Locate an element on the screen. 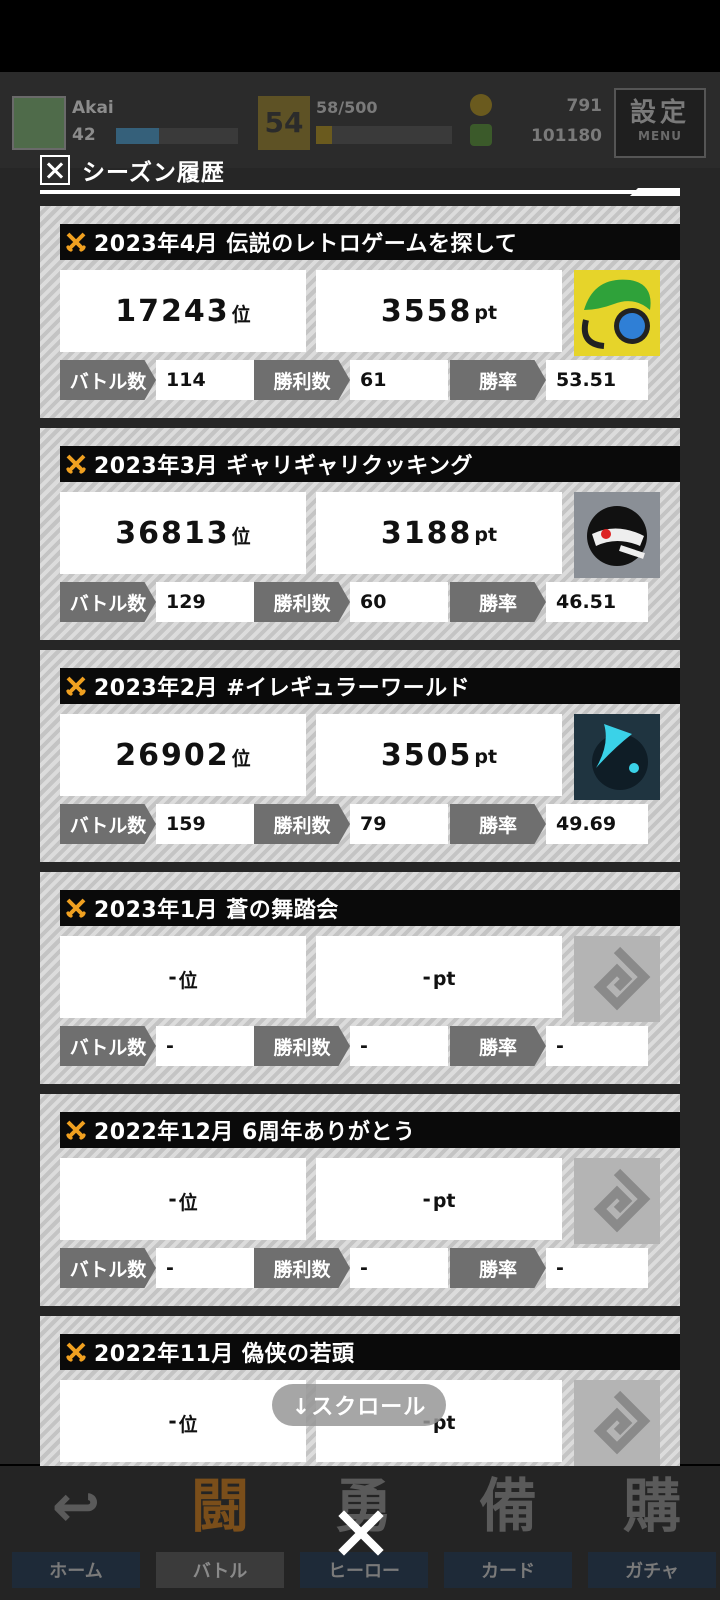  season-stats: バトル数 129 勝利数 60 勝率 46.51 is located at coordinates (354, 602).